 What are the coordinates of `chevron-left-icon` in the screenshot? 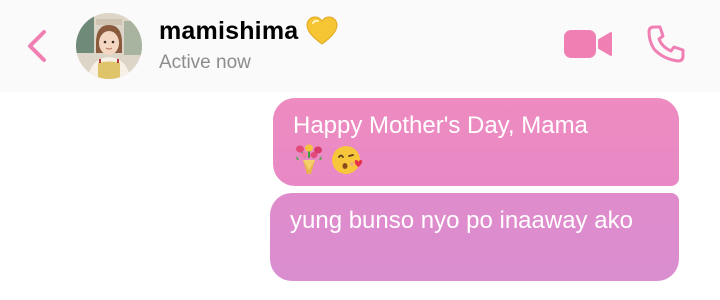 It's located at (37, 46).